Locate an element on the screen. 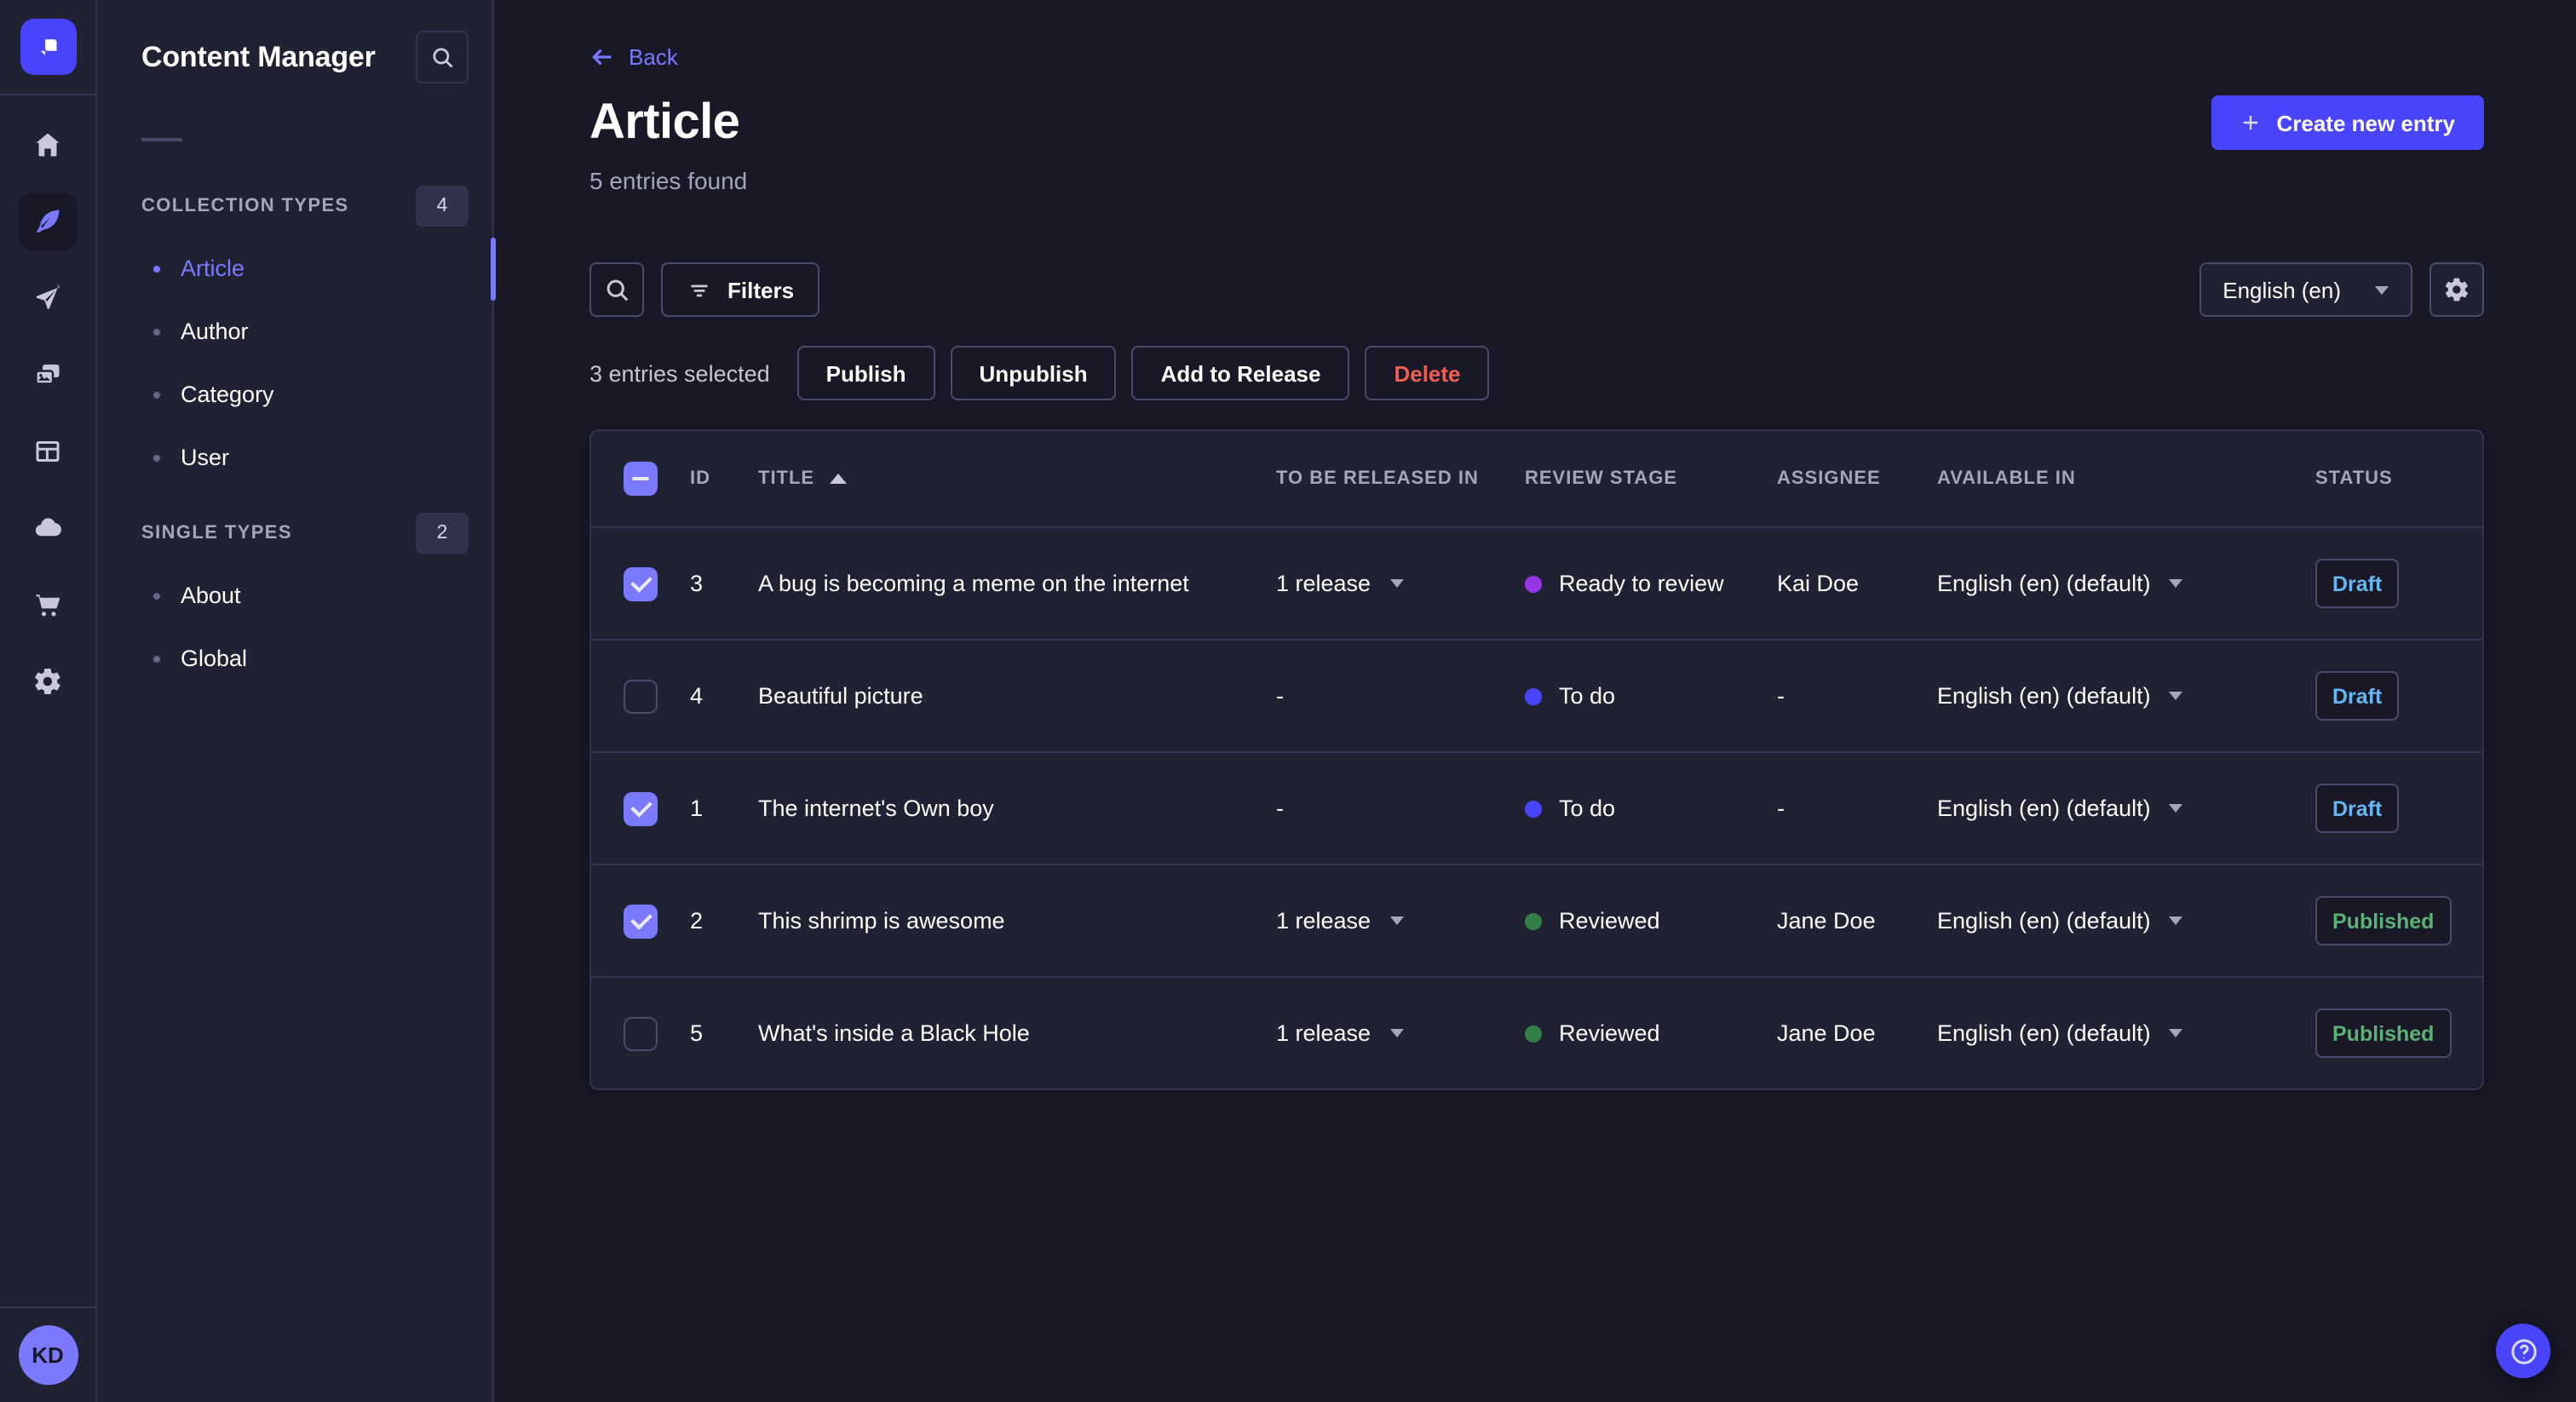  unpublish-button: Unpublish is located at coordinates (1034, 373).